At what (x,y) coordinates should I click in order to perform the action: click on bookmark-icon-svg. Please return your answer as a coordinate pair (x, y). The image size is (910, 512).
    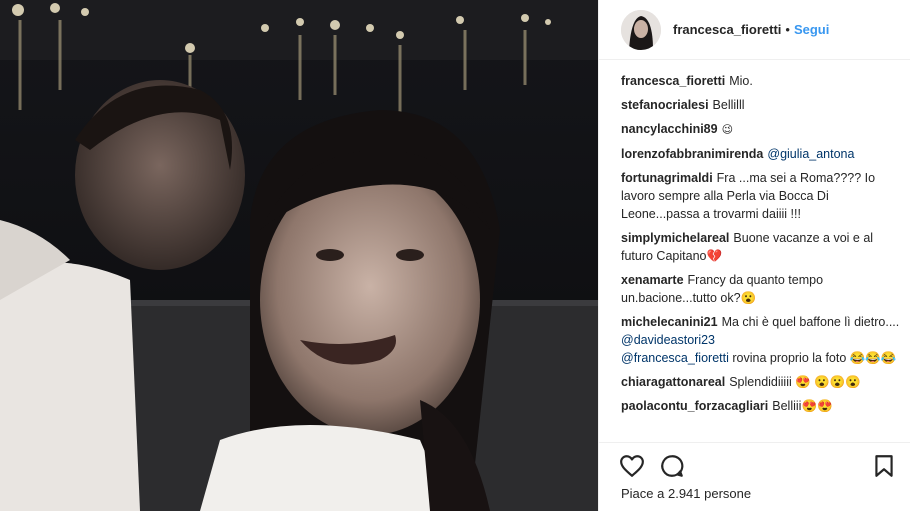
    Looking at the image, I should click on (884, 466).